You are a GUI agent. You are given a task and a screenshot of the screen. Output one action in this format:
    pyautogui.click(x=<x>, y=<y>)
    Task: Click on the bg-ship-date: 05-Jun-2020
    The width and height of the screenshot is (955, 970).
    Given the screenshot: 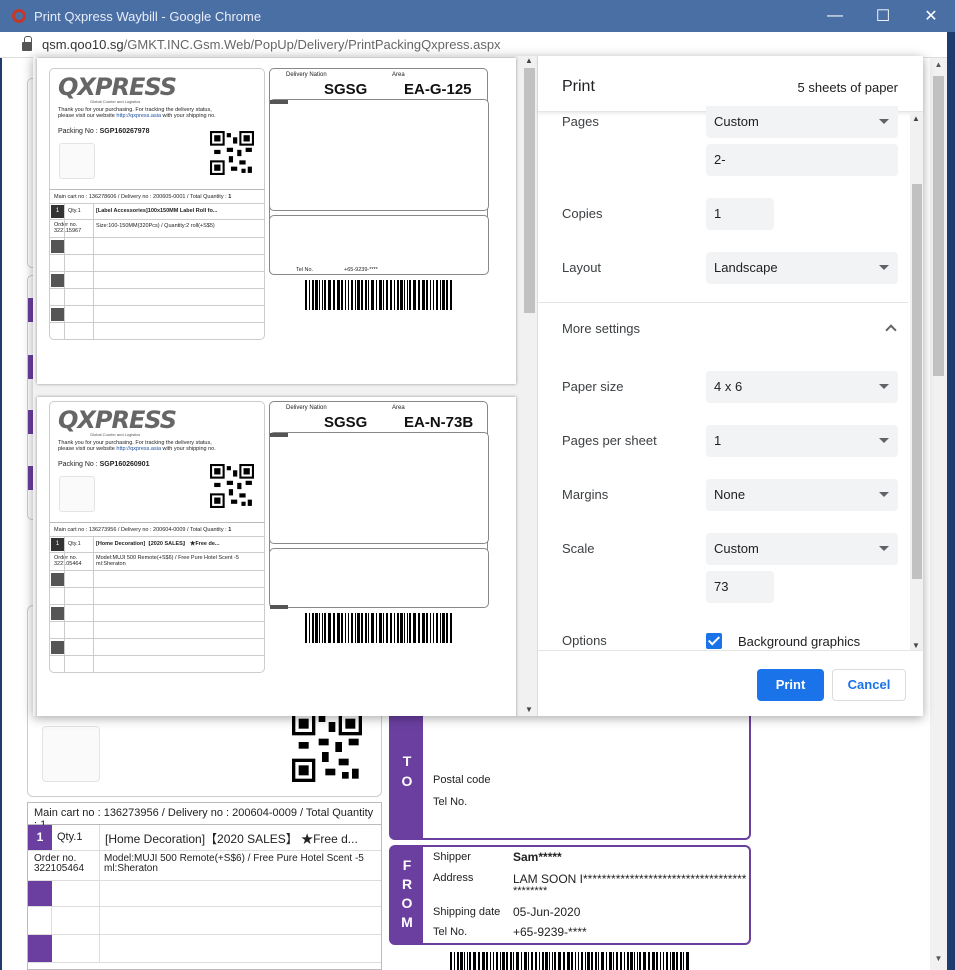 What is the action you would take?
    pyautogui.click(x=547, y=912)
    